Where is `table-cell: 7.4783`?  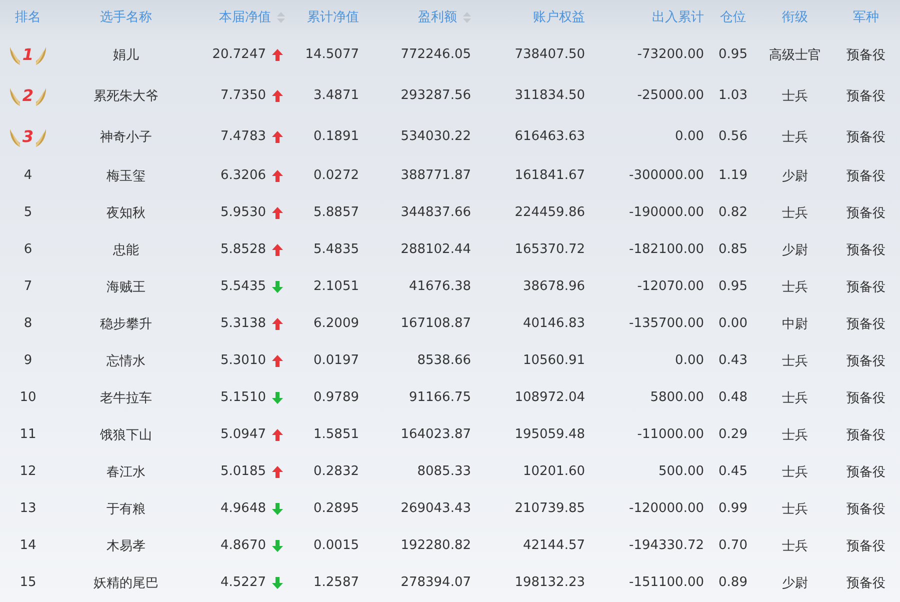
table-cell: 7.4783 is located at coordinates (243, 136).